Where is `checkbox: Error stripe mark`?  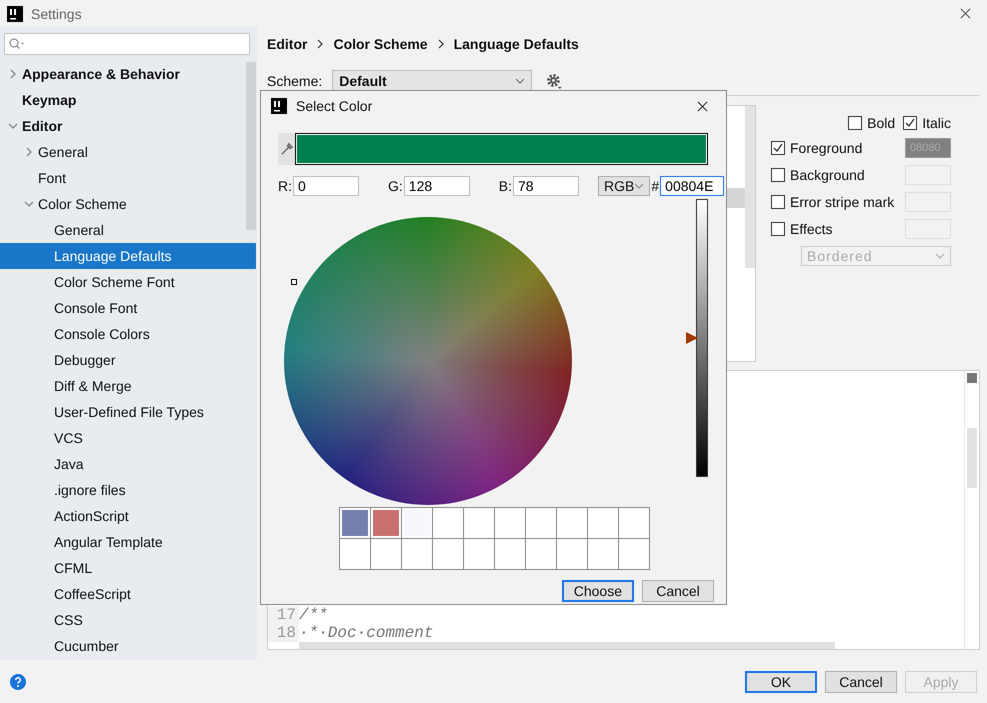 checkbox: Error stripe mark is located at coordinates (832, 202).